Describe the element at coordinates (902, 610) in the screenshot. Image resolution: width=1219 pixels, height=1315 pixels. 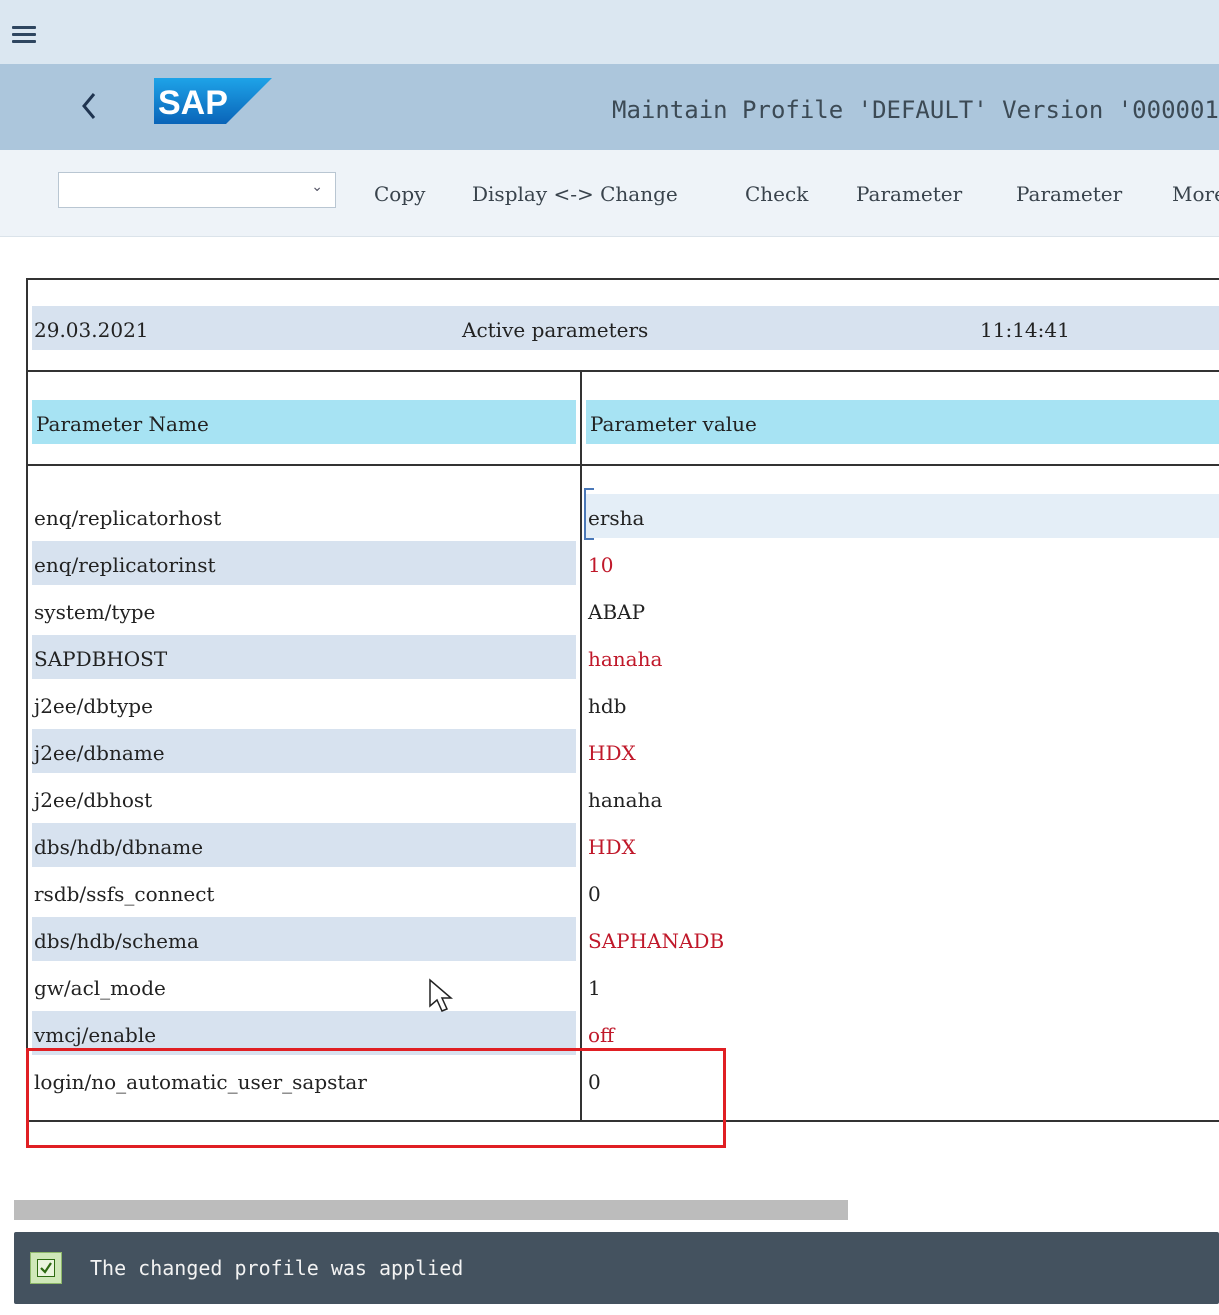
I see `table-row-value: ABAP` at that location.